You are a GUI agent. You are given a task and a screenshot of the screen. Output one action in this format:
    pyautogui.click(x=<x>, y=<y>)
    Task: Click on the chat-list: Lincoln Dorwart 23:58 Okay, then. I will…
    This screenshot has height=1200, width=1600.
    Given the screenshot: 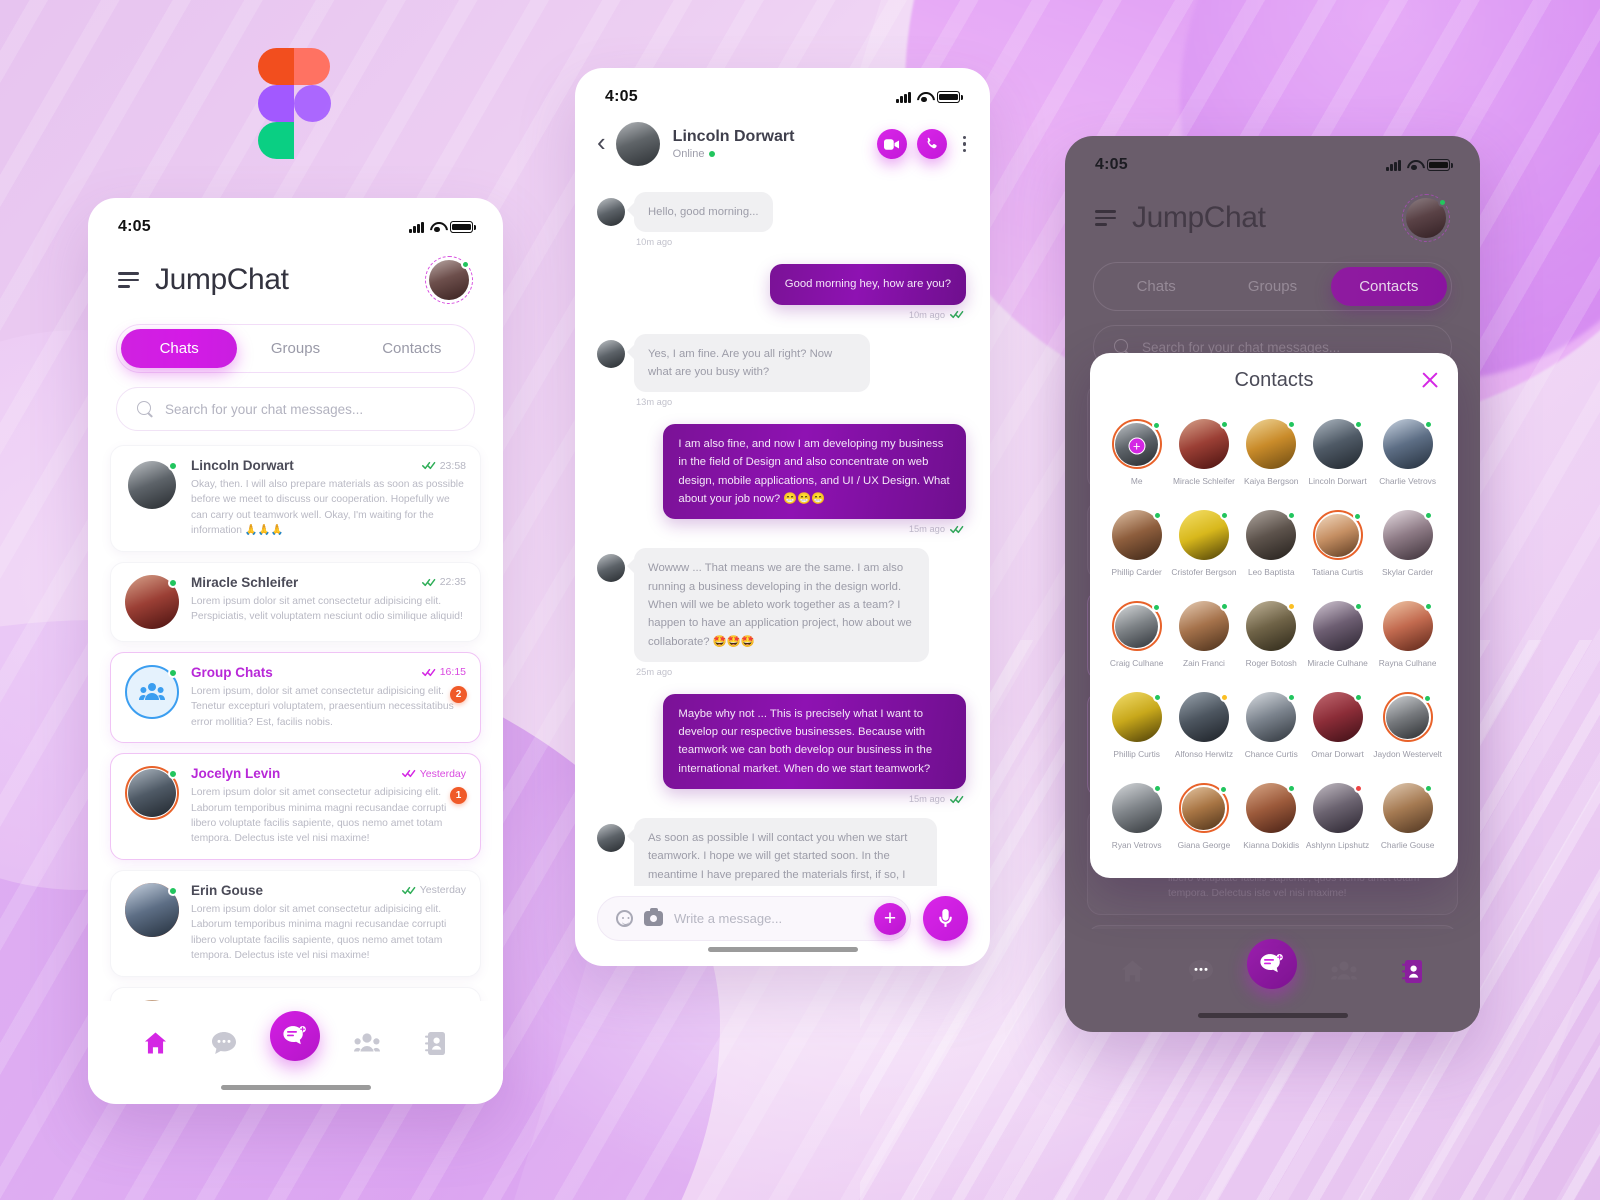 What is the action you would take?
    pyautogui.click(x=295, y=716)
    